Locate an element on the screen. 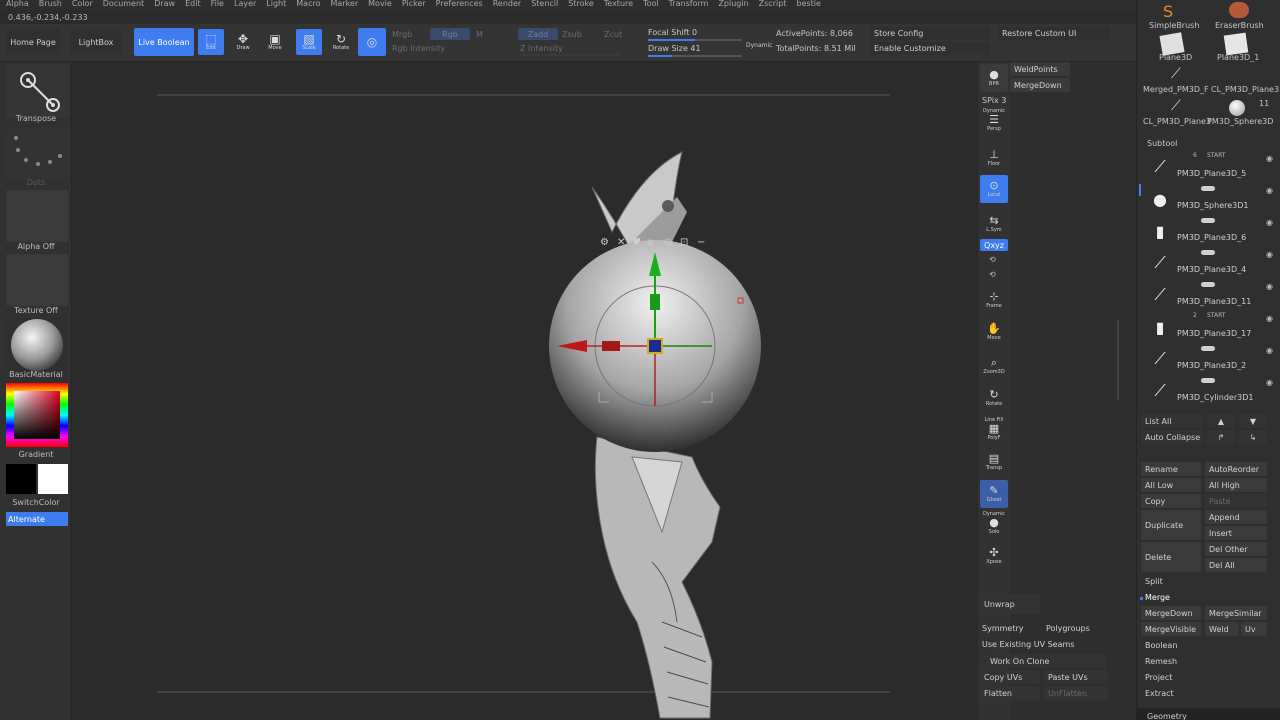 This screenshot has width=1280, height=720. texture-button is located at coordinates (37, 280).